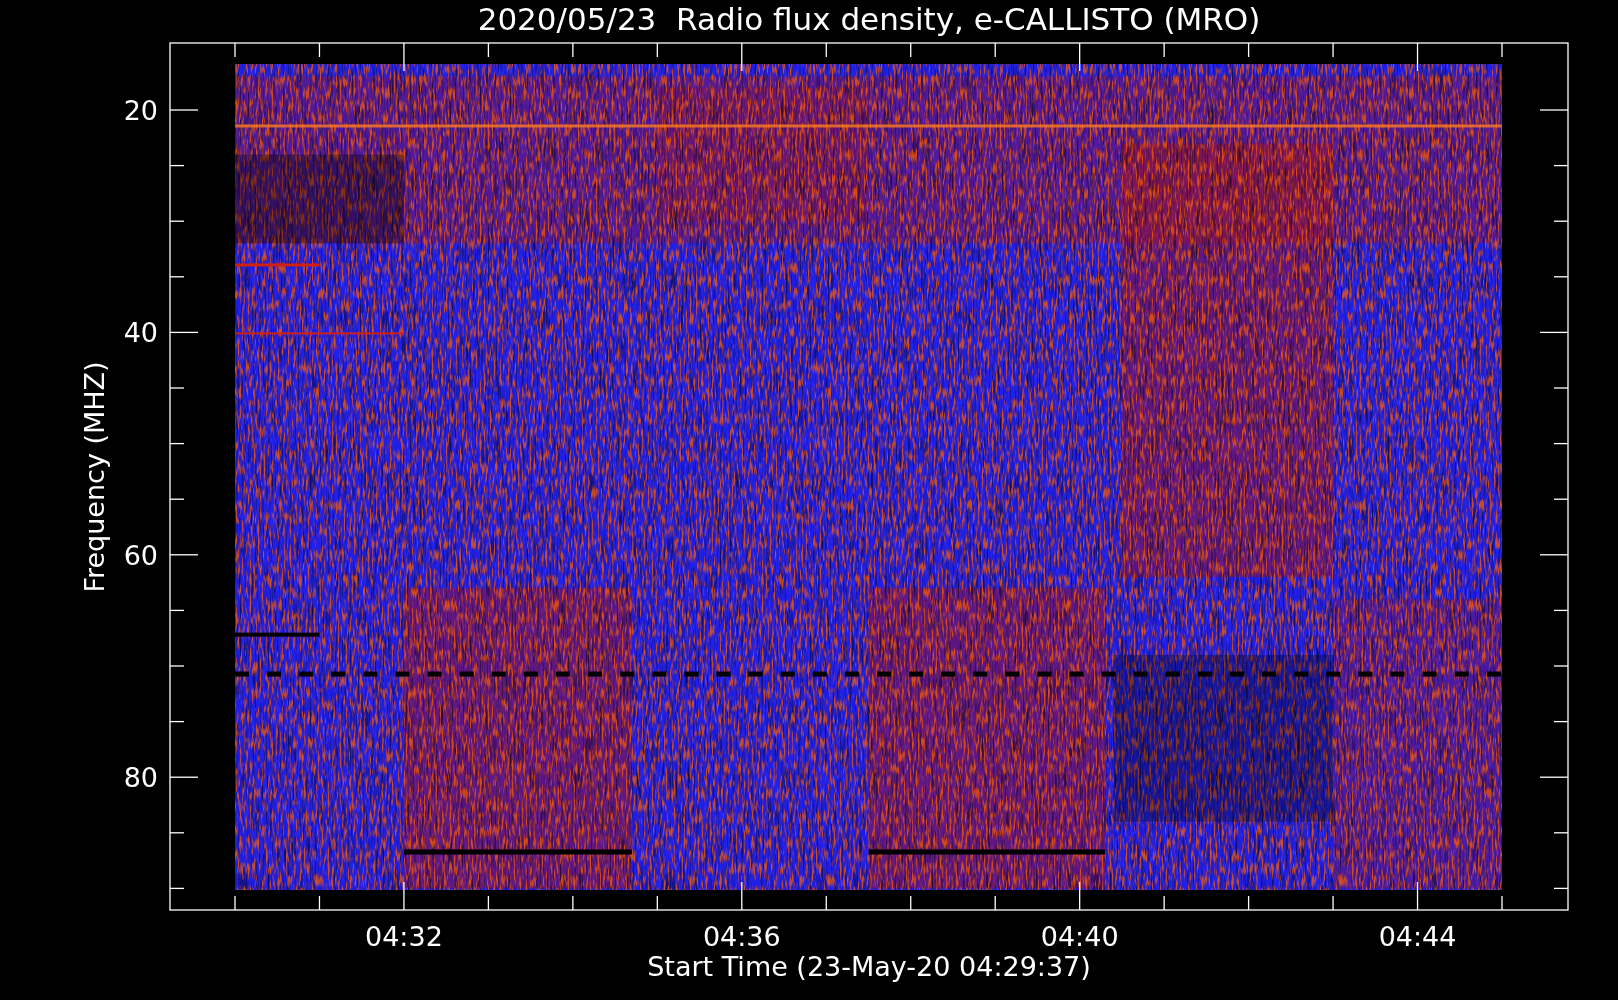 The image size is (1618, 1000). I want to click on y-tick-label: 80, so click(140, 778).